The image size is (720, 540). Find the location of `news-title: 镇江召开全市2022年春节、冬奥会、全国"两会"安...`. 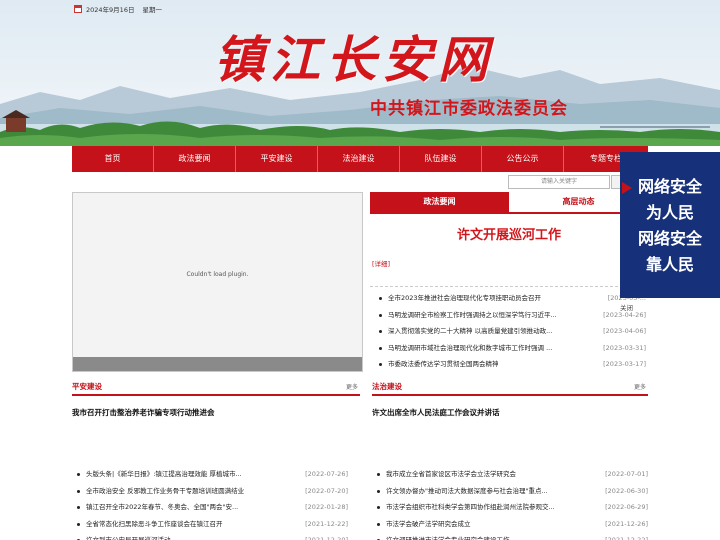

news-title: 镇江召开全市2022年春节、冬奥会、全国"两会"安... is located at coordinates (162, 507).